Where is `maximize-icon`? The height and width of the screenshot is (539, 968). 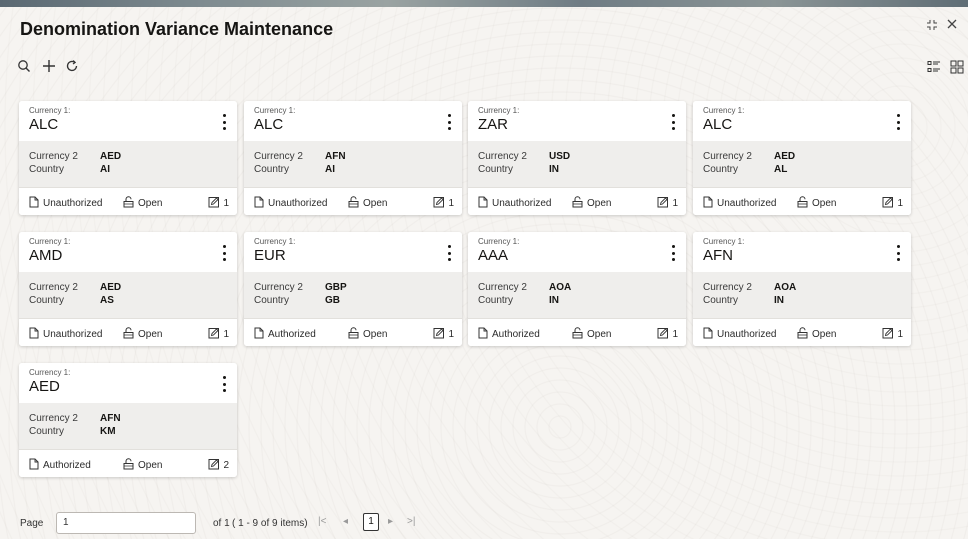 maximize-icon is located at coordinates (932, 26).